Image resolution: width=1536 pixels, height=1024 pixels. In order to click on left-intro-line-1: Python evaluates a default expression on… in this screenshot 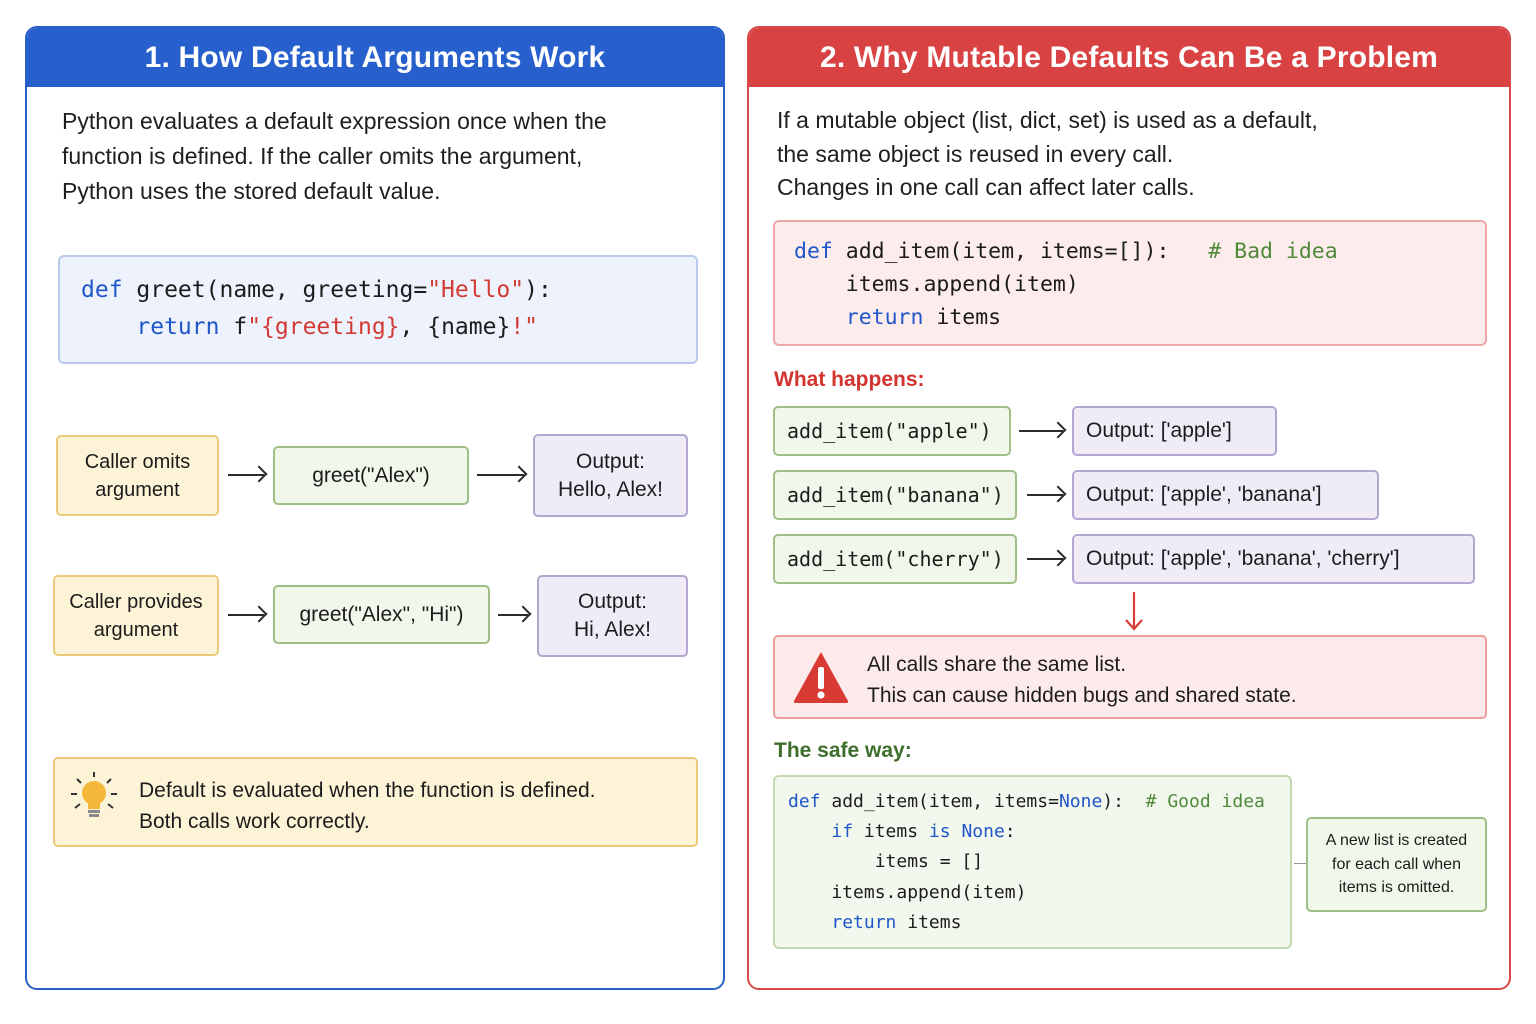, I will do `click(334, 121)`.